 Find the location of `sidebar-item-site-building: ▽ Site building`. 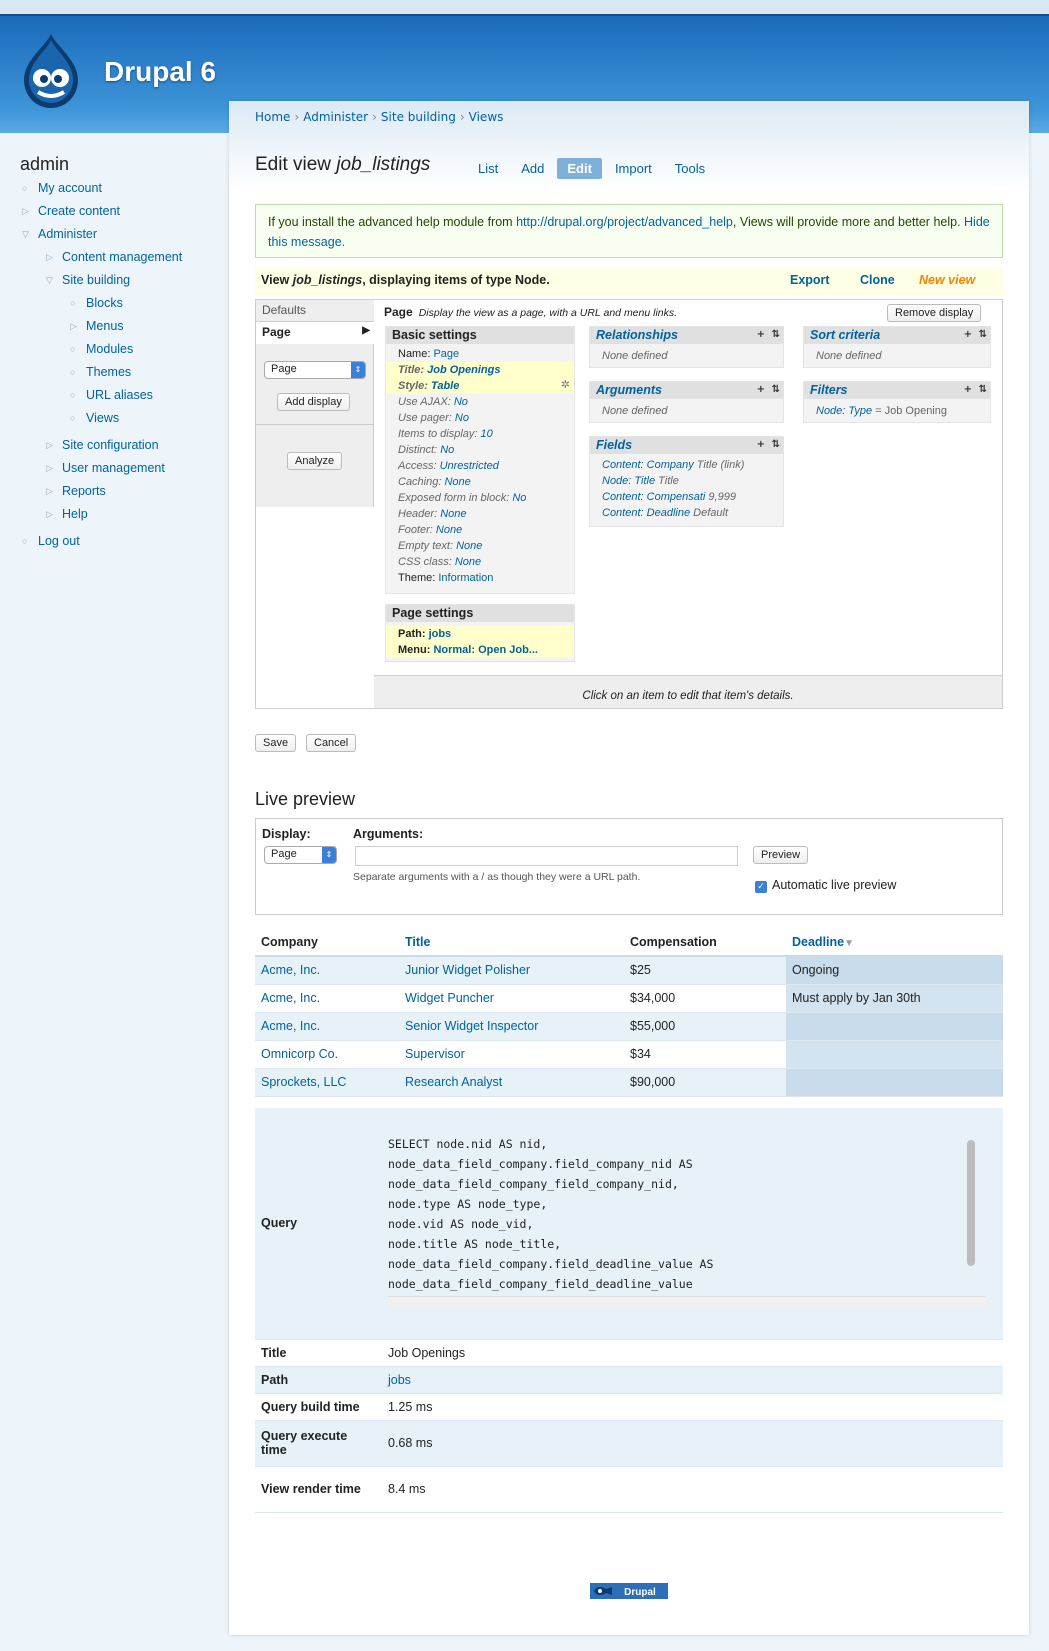

sidebar-item-site-building: ▽ Site building is located at coordinates (88, 280).